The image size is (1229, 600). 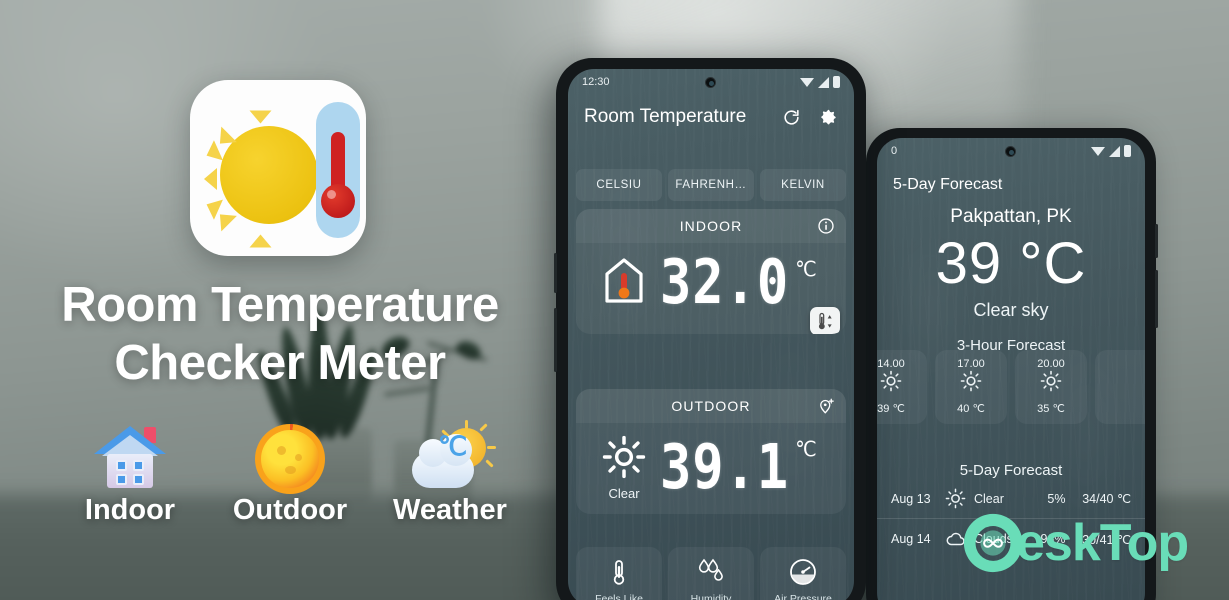 I want to click on cloud-icon, so click(x=955, y=539).